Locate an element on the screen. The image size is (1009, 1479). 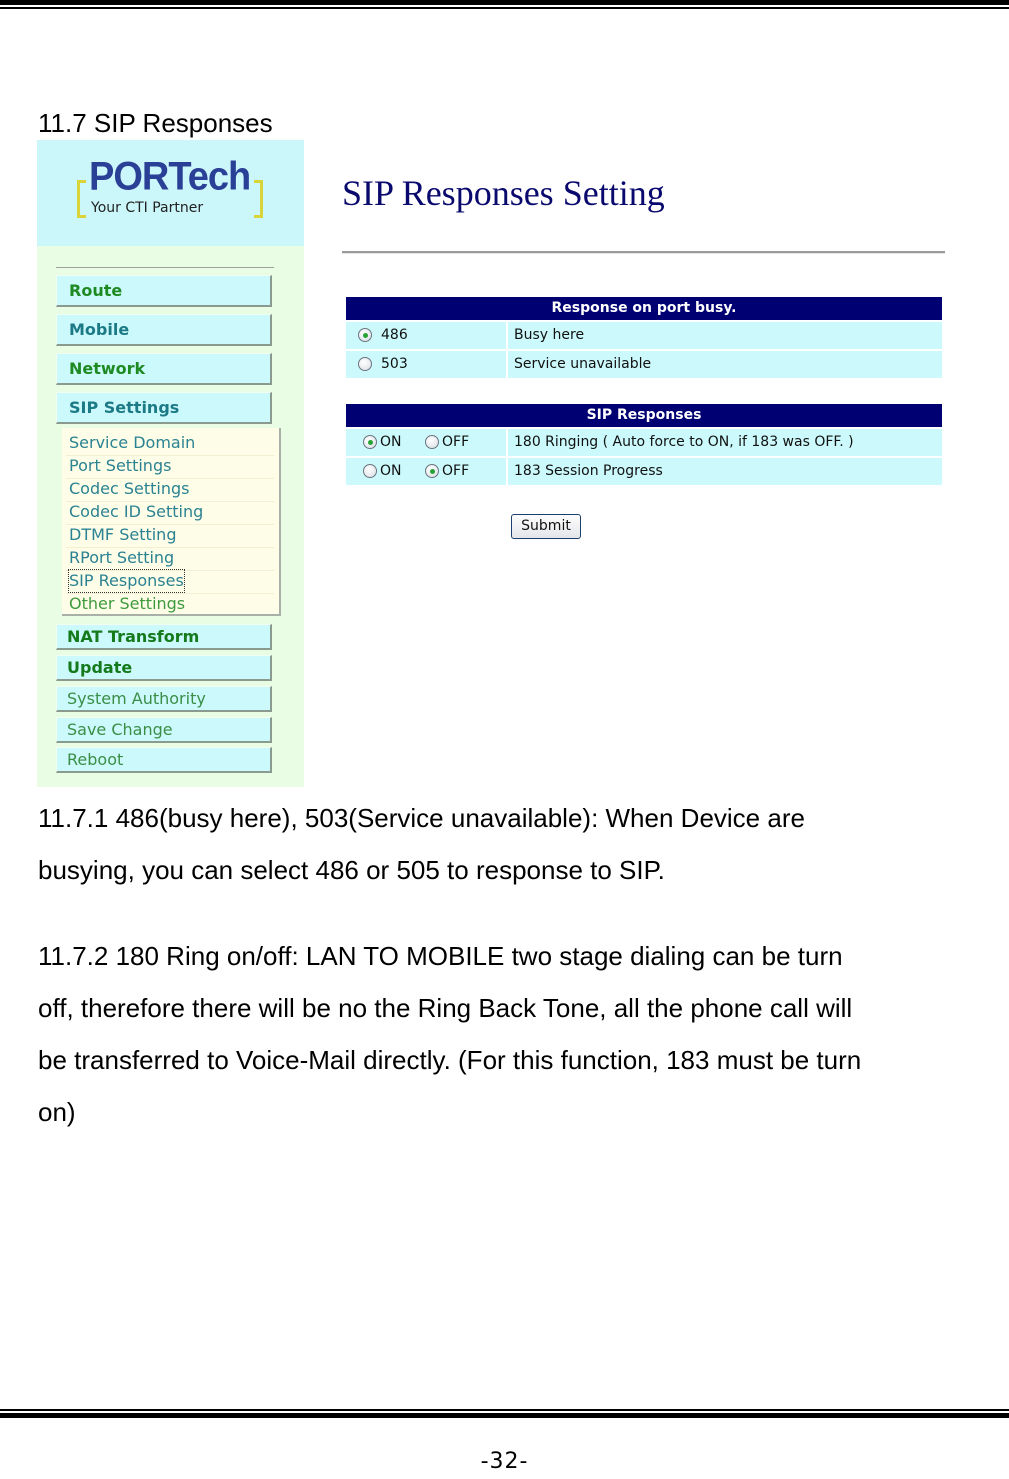
description-cell: 183 Session Progress is located at coordinates (725, 471).